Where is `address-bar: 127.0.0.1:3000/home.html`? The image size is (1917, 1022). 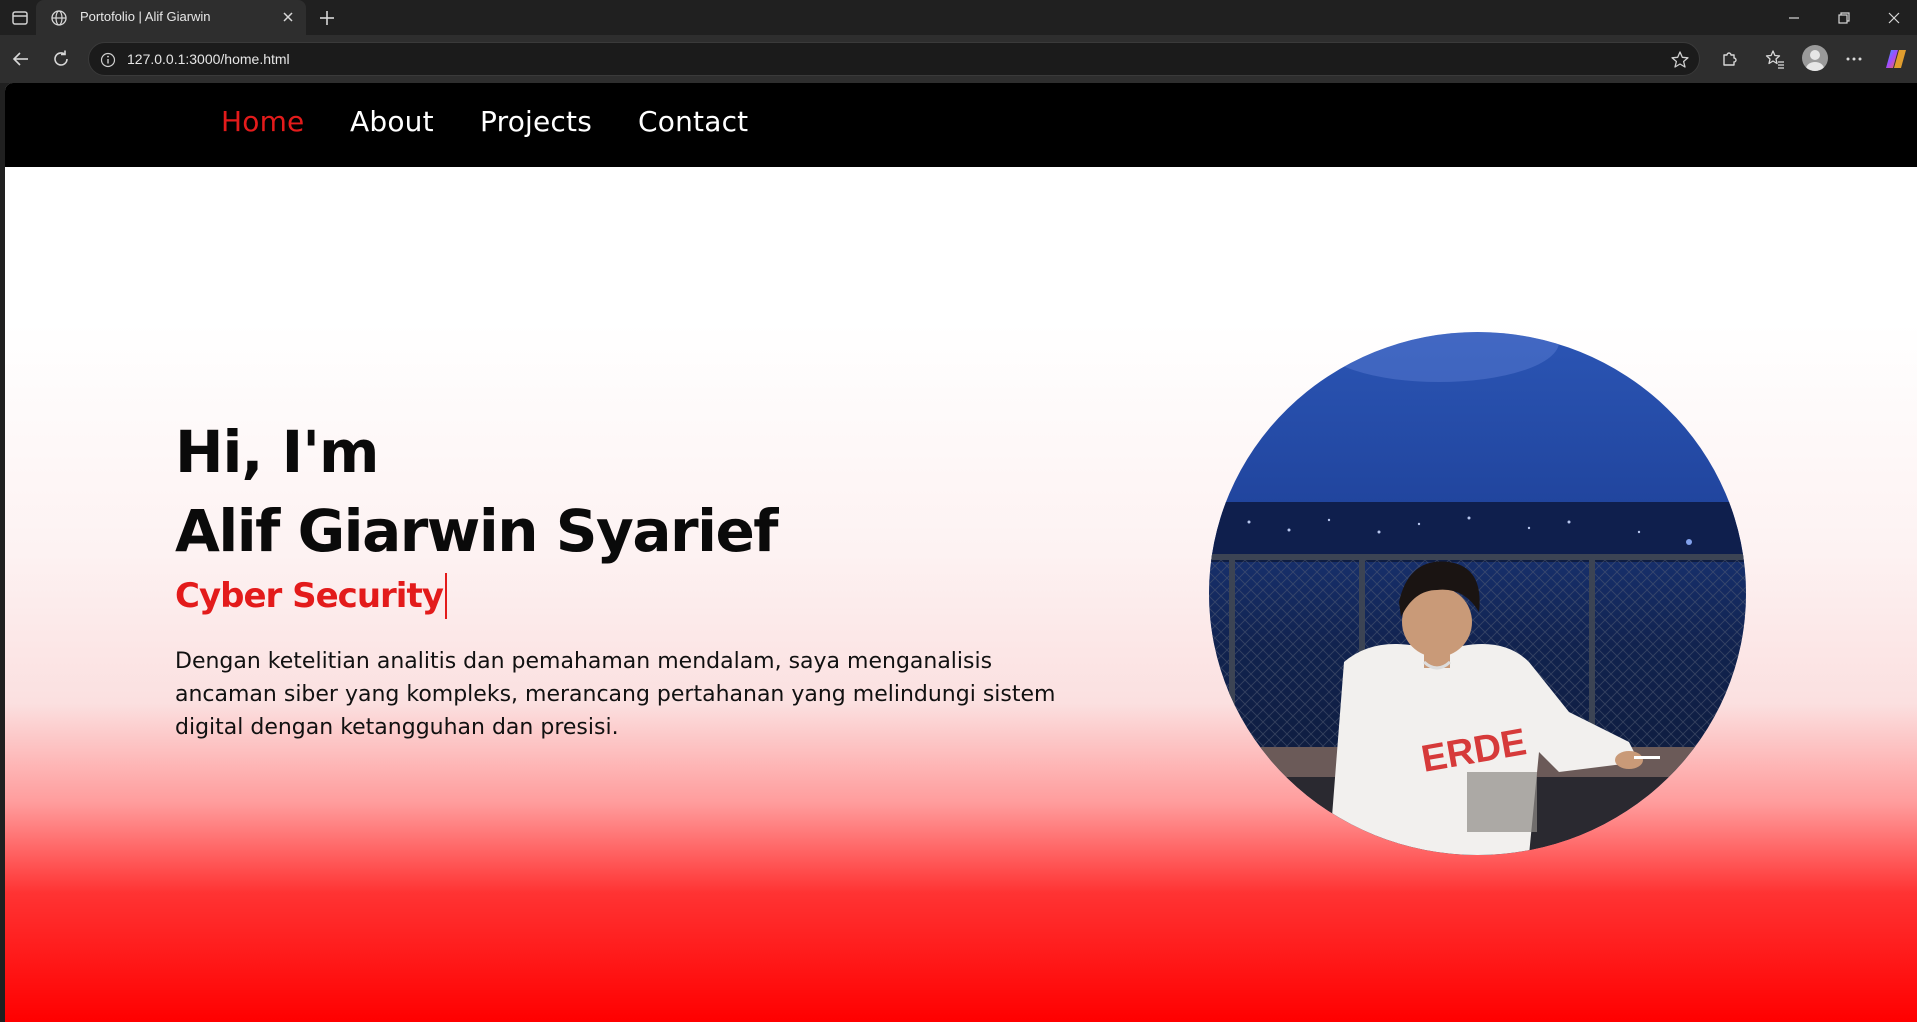 address-bar: 127.0.0.1:3000/home.html is located at coordinates (894, 59).